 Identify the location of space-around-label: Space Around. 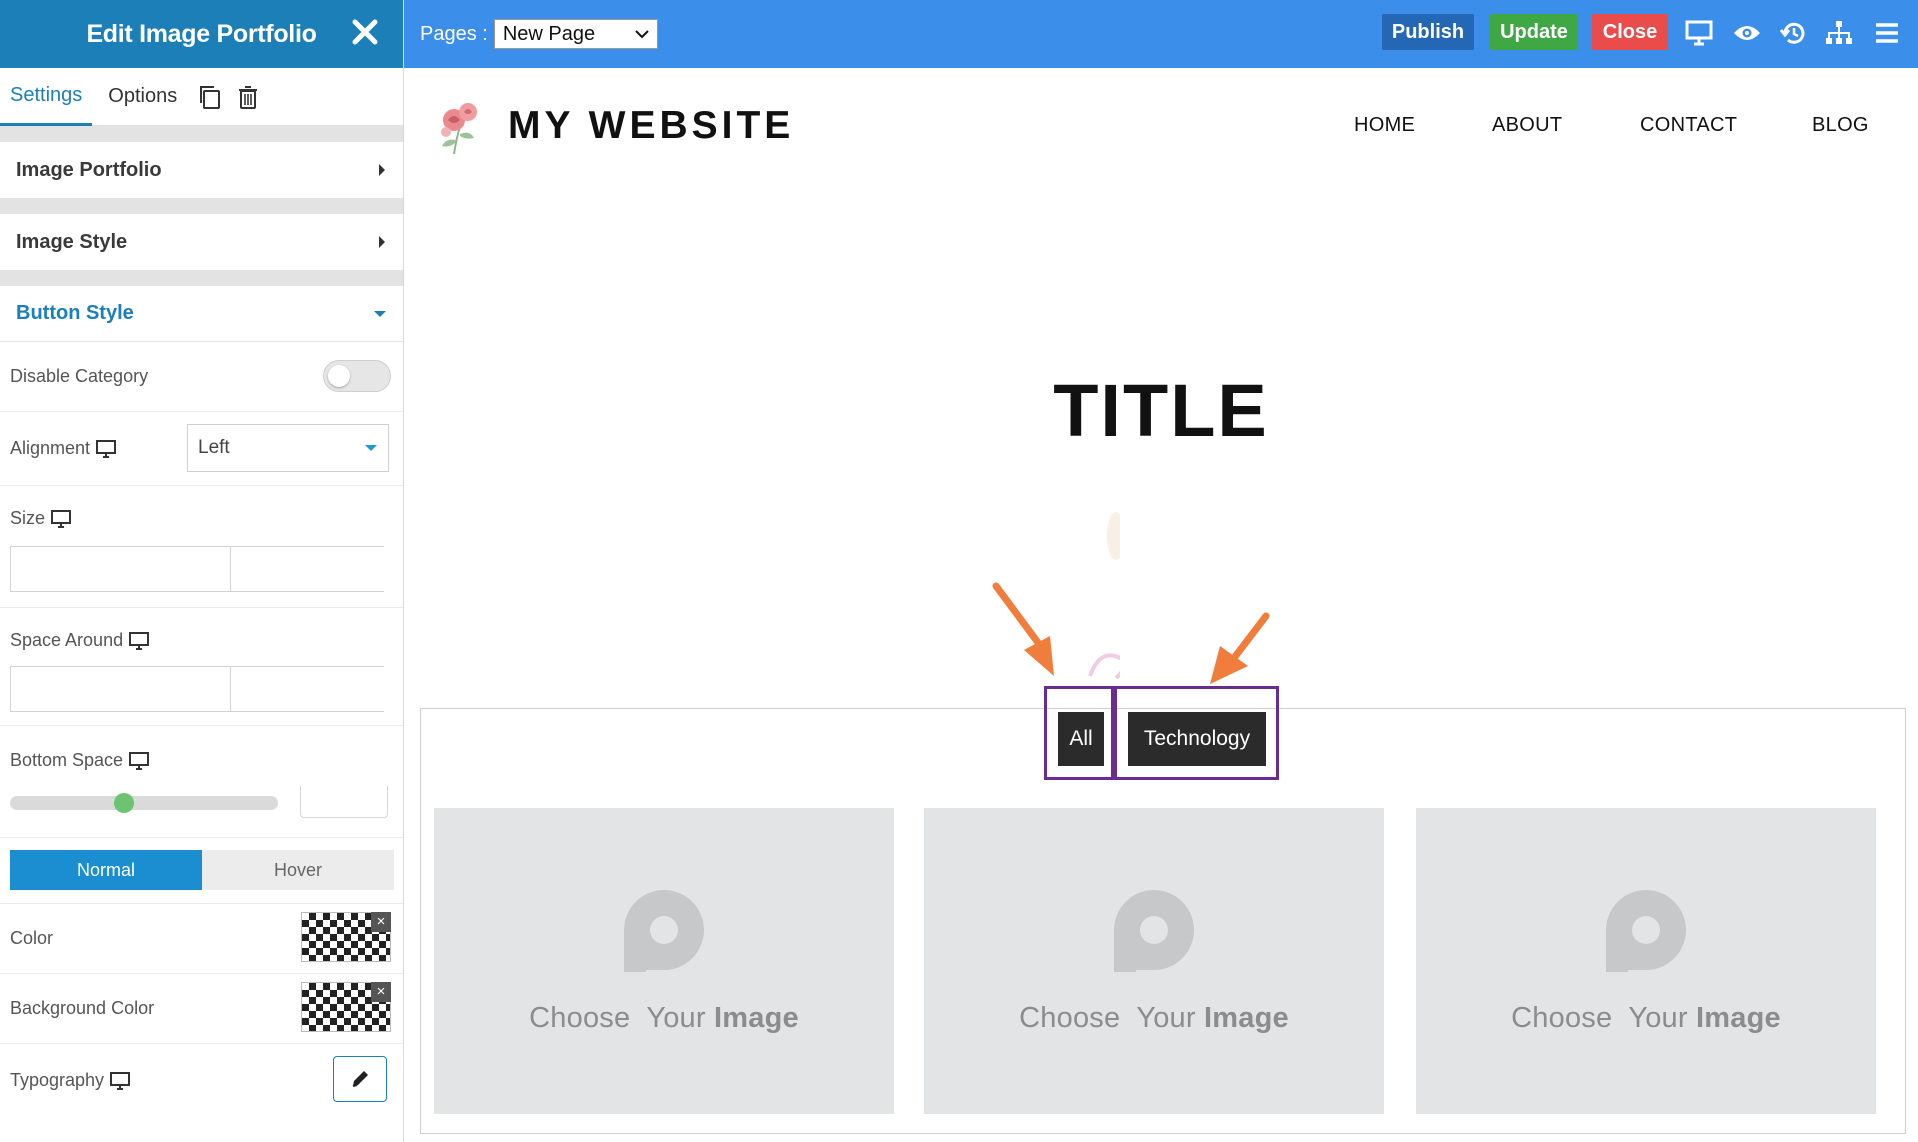
(67, 640).